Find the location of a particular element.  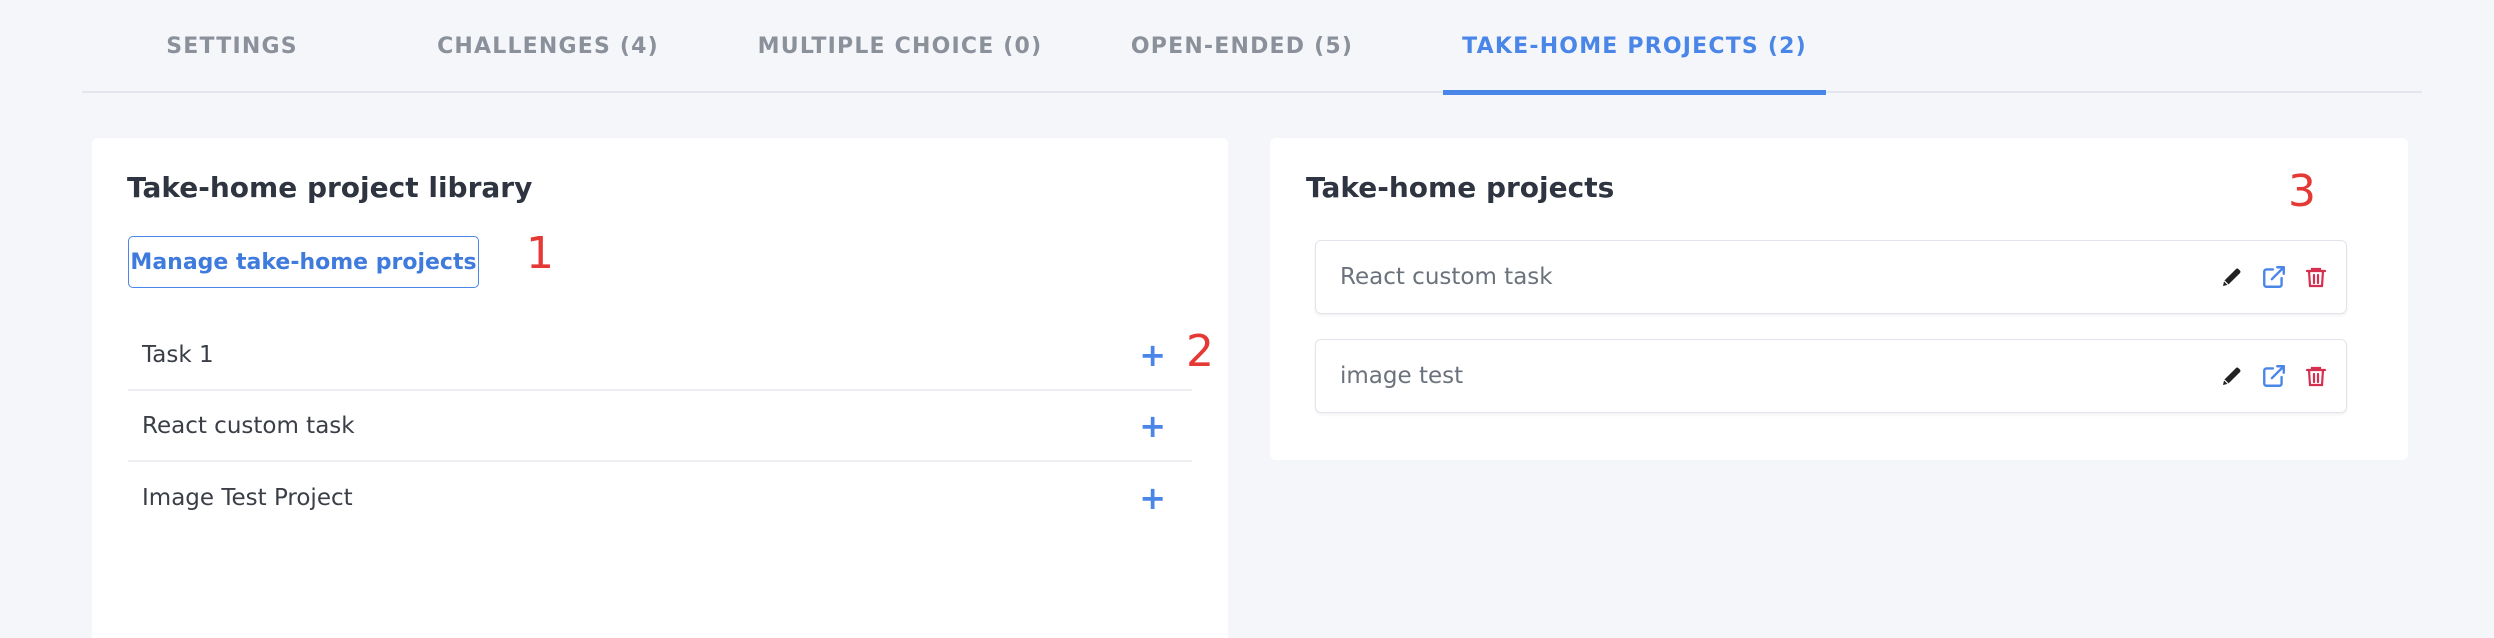

annotation-marker-3: 3 is located at coordinates (2302, 191).